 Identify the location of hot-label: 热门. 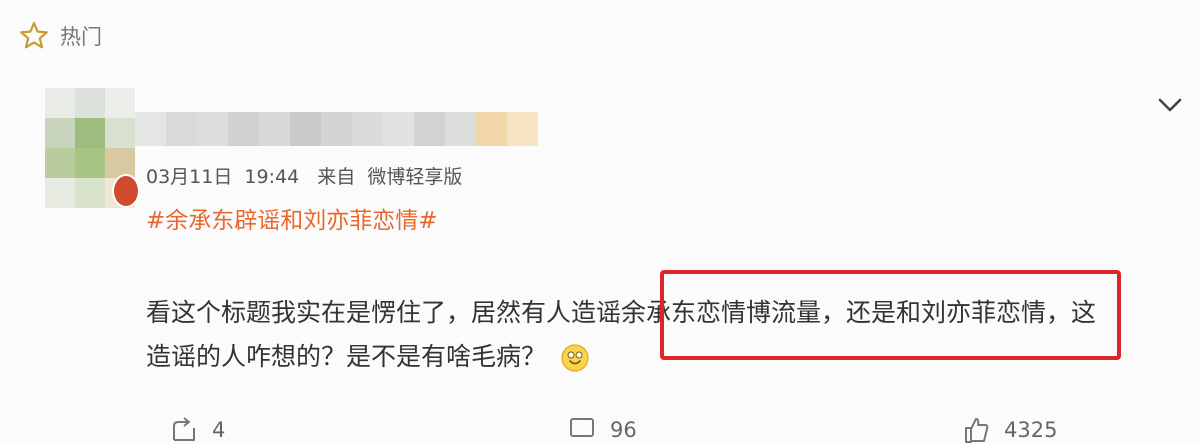
(81, 37).